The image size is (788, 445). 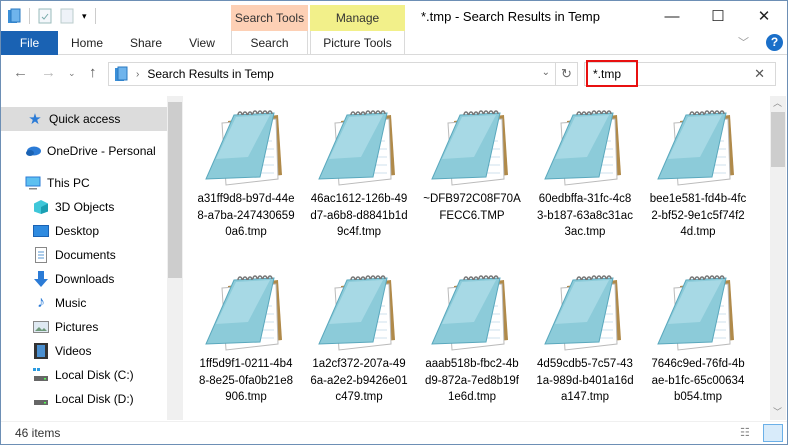 I want to click on file-name: 46ac1612-126b-49d7-a6b8-d8841b1d9c4f.tmp, so click(x=359, y=215).